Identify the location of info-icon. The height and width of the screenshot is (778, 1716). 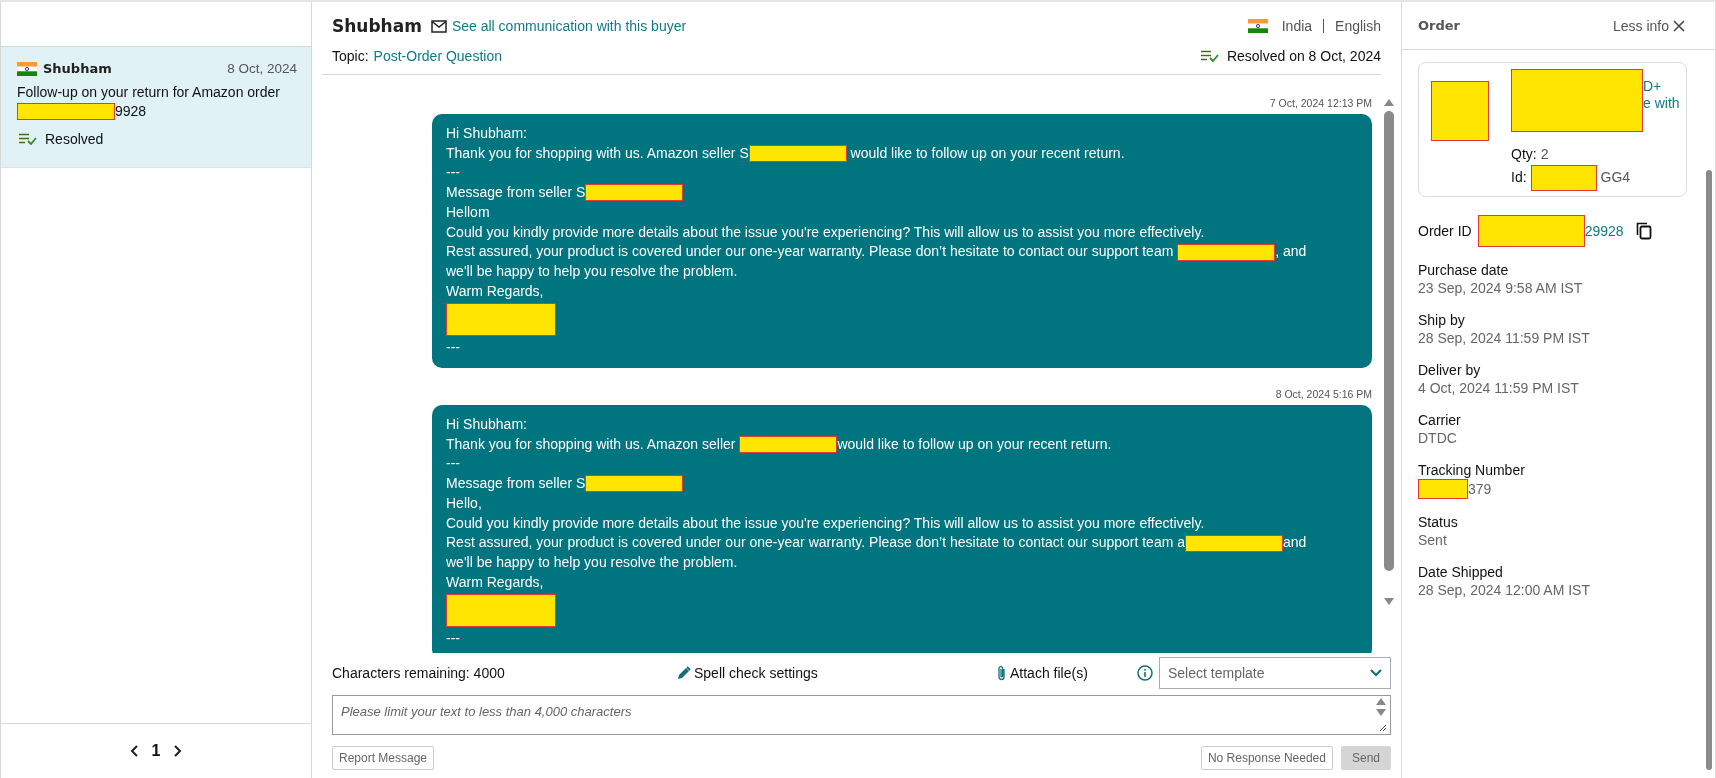
(1145, 673).